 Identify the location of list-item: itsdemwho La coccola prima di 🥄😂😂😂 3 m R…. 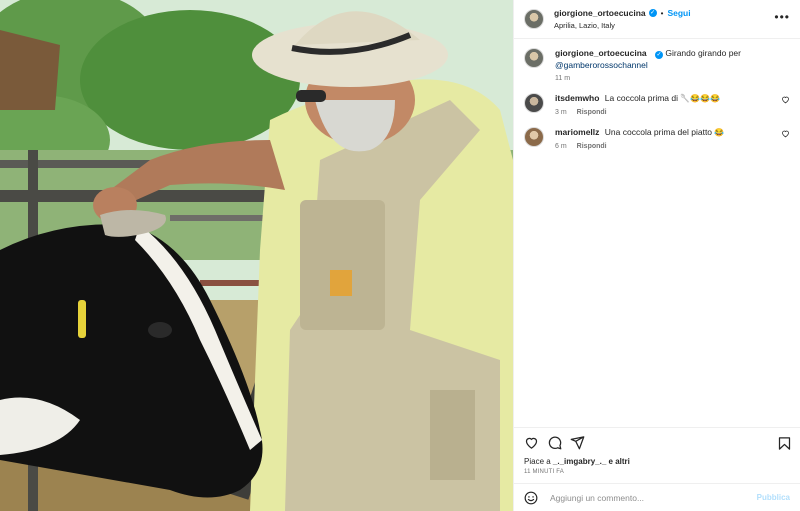
(657, 104).